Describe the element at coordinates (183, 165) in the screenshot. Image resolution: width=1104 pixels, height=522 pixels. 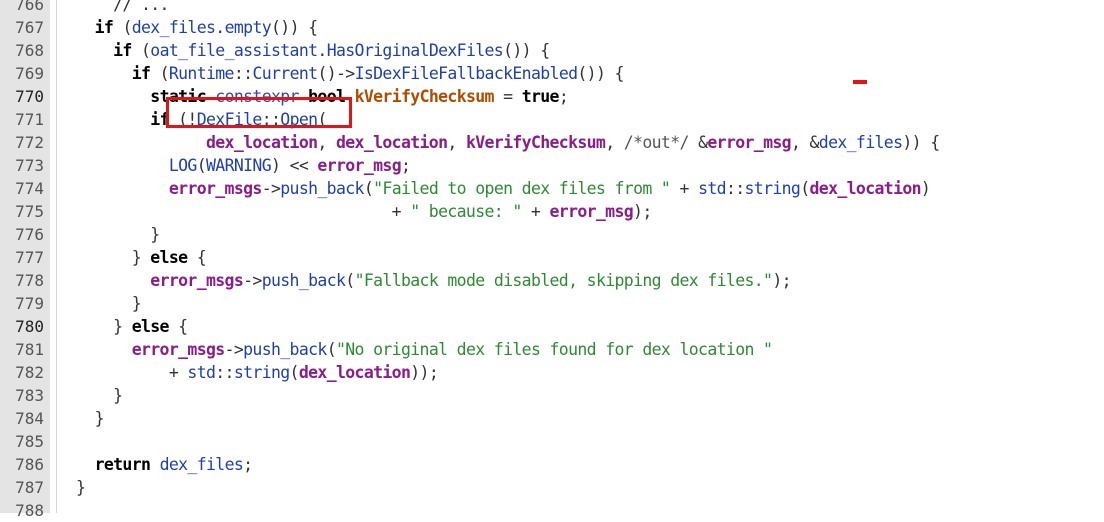
I see `code-token: LOG` at that location.